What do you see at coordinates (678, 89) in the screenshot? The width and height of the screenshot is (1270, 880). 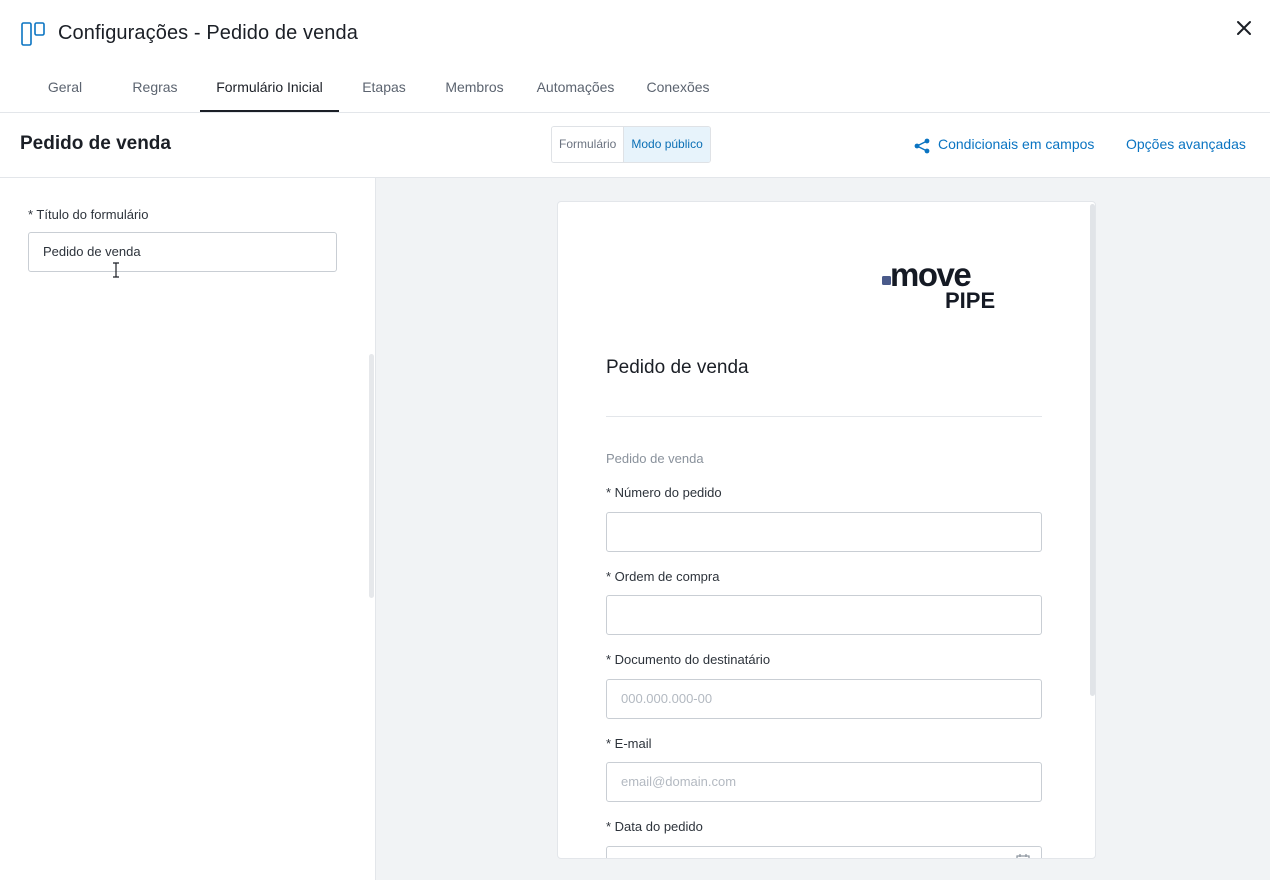 I see `tab-conexoes: Conexões` at bounding box center [678, 89].